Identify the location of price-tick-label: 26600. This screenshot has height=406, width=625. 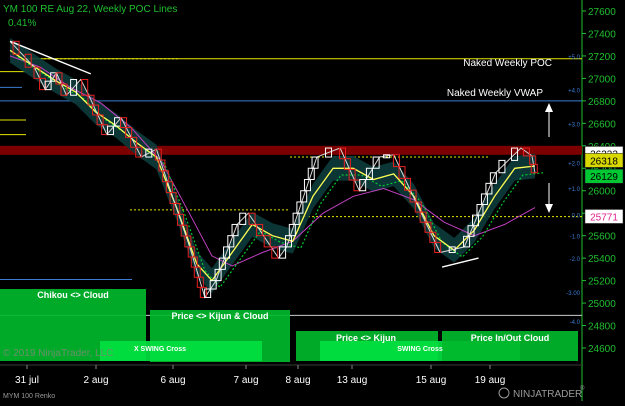
(602, 124).